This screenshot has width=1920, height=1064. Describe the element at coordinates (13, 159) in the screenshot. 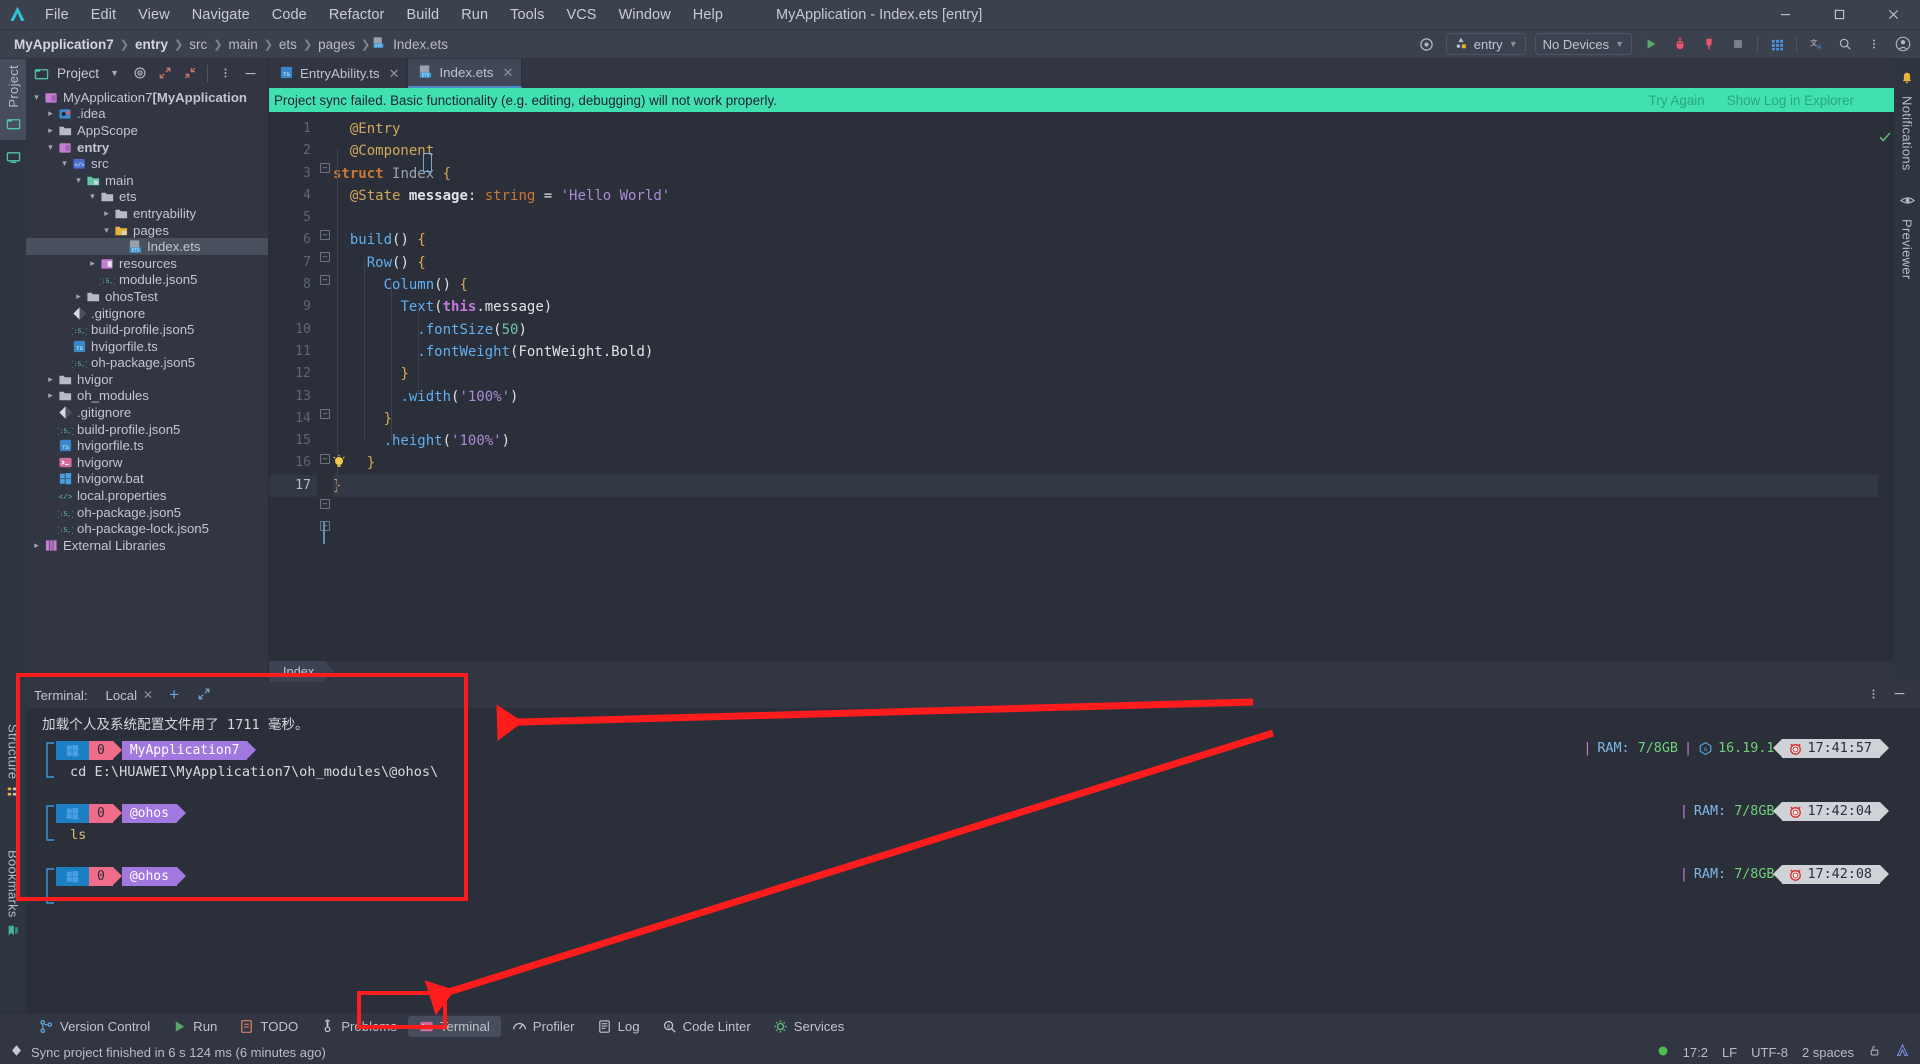

I see `sidebar-item-device` at that location.